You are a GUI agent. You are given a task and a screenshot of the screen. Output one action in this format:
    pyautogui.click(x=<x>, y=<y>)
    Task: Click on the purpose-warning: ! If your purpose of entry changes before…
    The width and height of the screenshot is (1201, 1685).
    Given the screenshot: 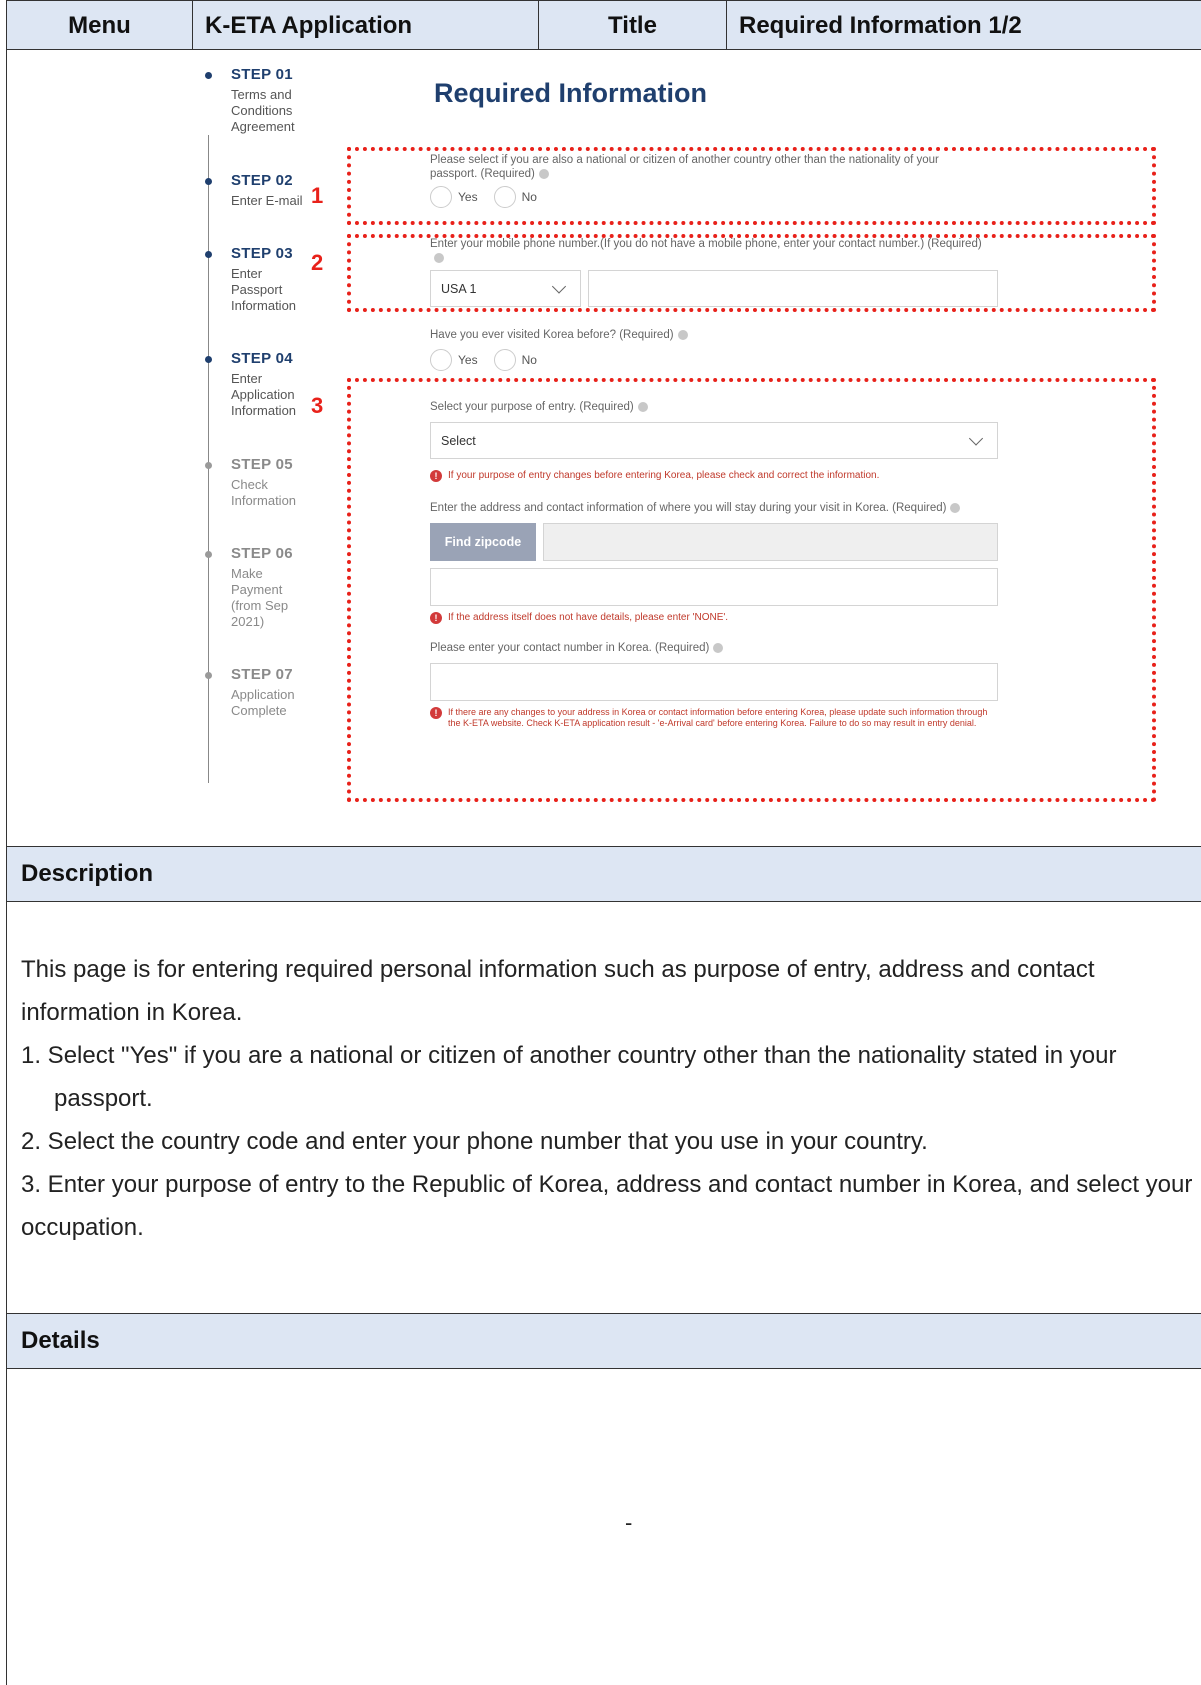 What is the action you would take?
    pyautogui.click(x=710, y=476)
    